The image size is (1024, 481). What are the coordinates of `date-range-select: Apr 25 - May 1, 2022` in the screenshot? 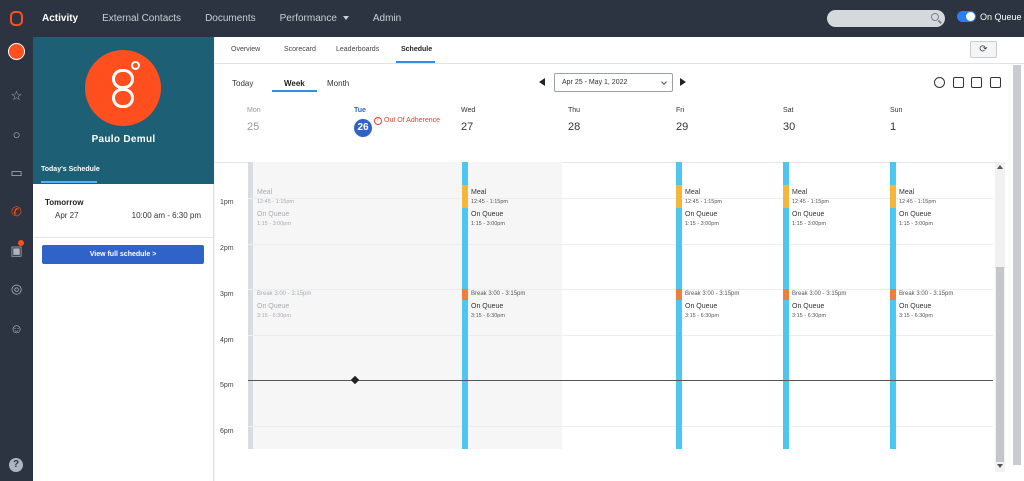 It's located at (613, 82).